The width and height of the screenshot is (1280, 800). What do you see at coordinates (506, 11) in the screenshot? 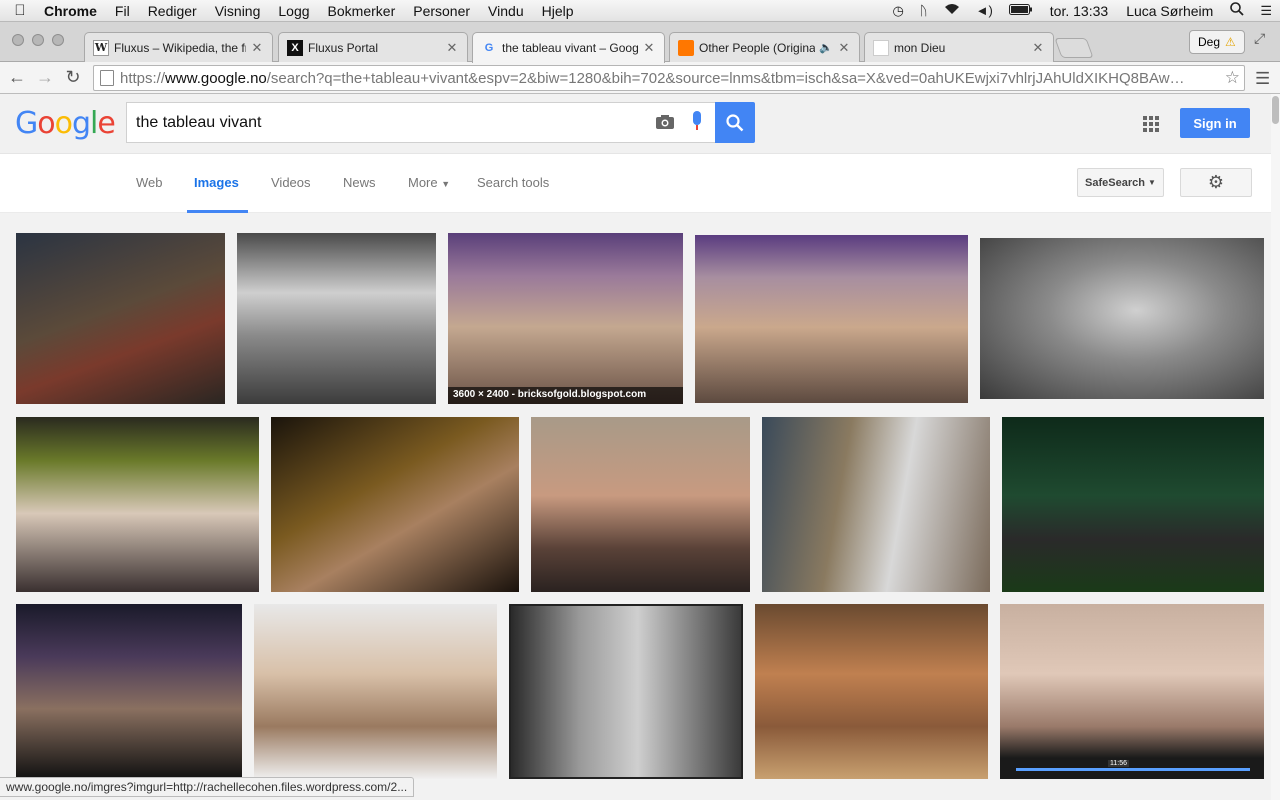
I see `menu-vindu: Vindu` at bounding box center [506, 11].